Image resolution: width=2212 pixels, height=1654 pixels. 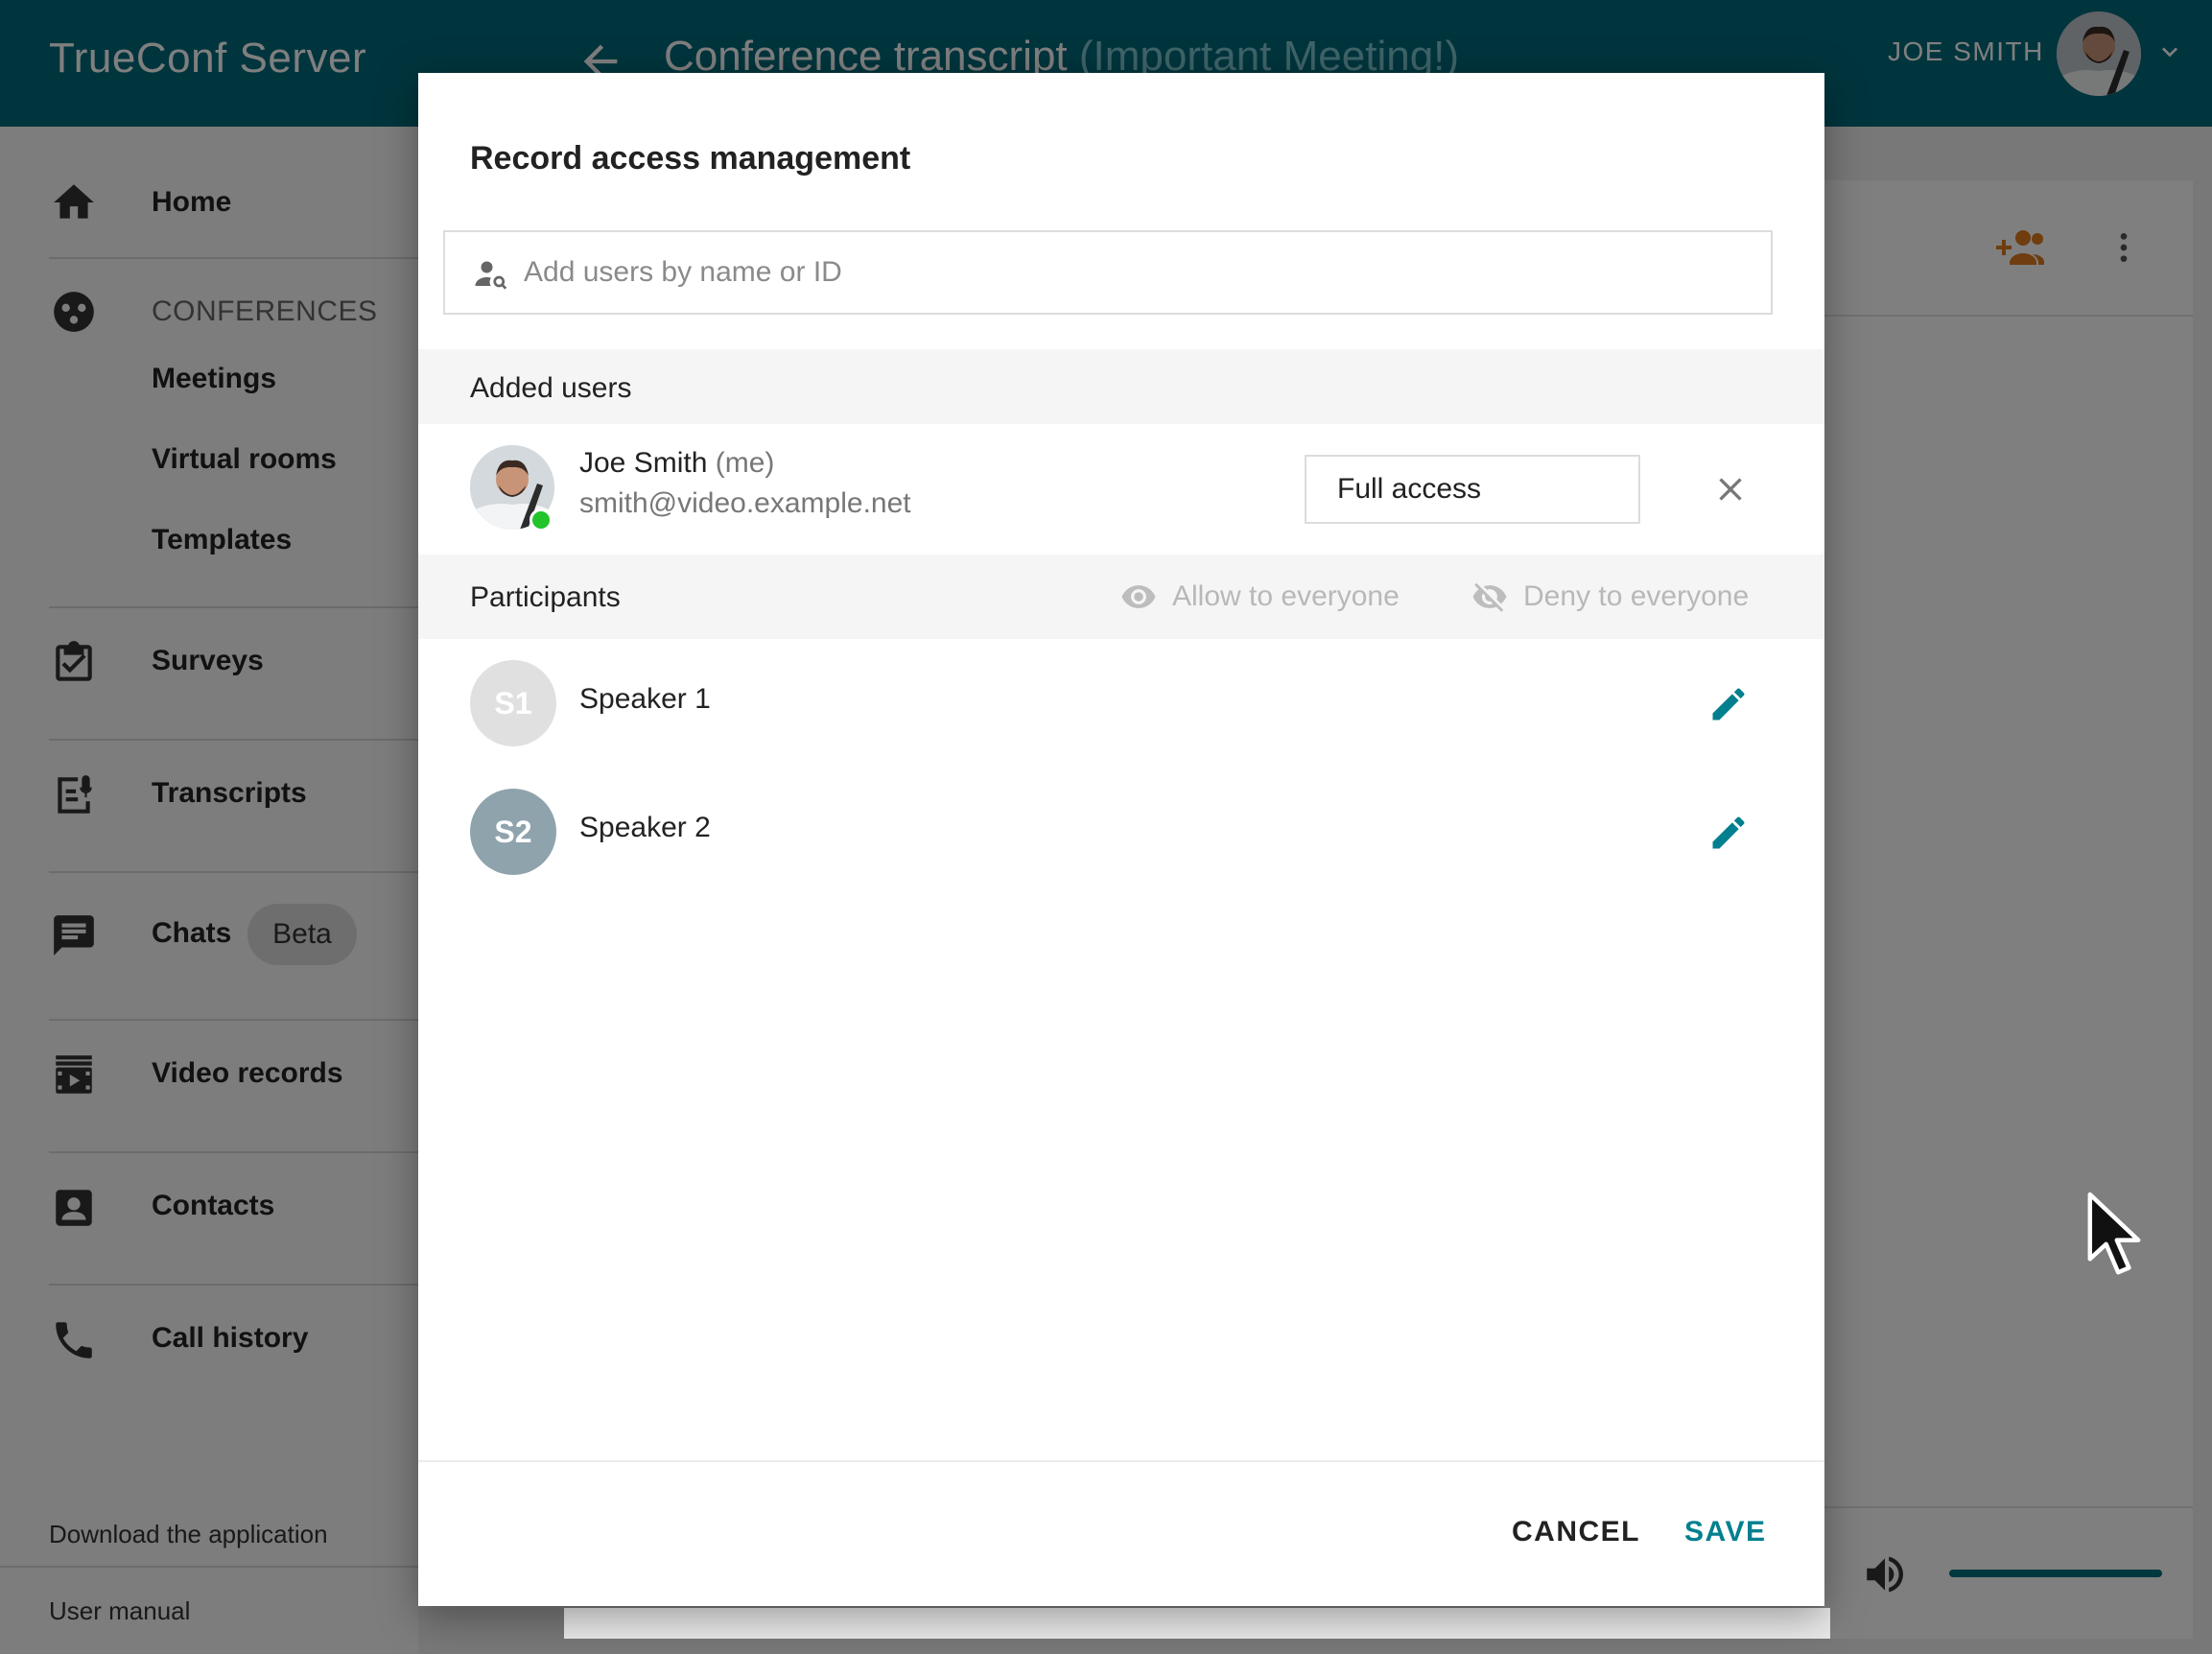 I want to click on user-search-box, so click(x=1108, y=272).